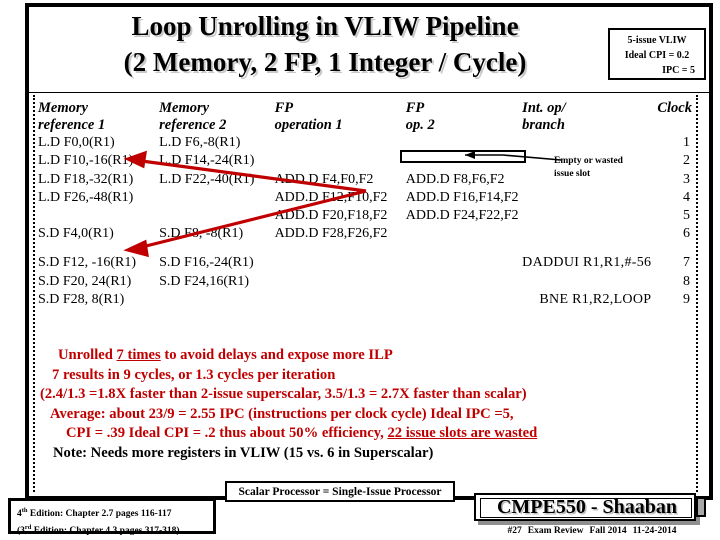  What do you see at coordinates (619, 168) in the screenshot?
I see `empty-slot-label: Empty or wasted issue slot` at bounding box center [619, 168].